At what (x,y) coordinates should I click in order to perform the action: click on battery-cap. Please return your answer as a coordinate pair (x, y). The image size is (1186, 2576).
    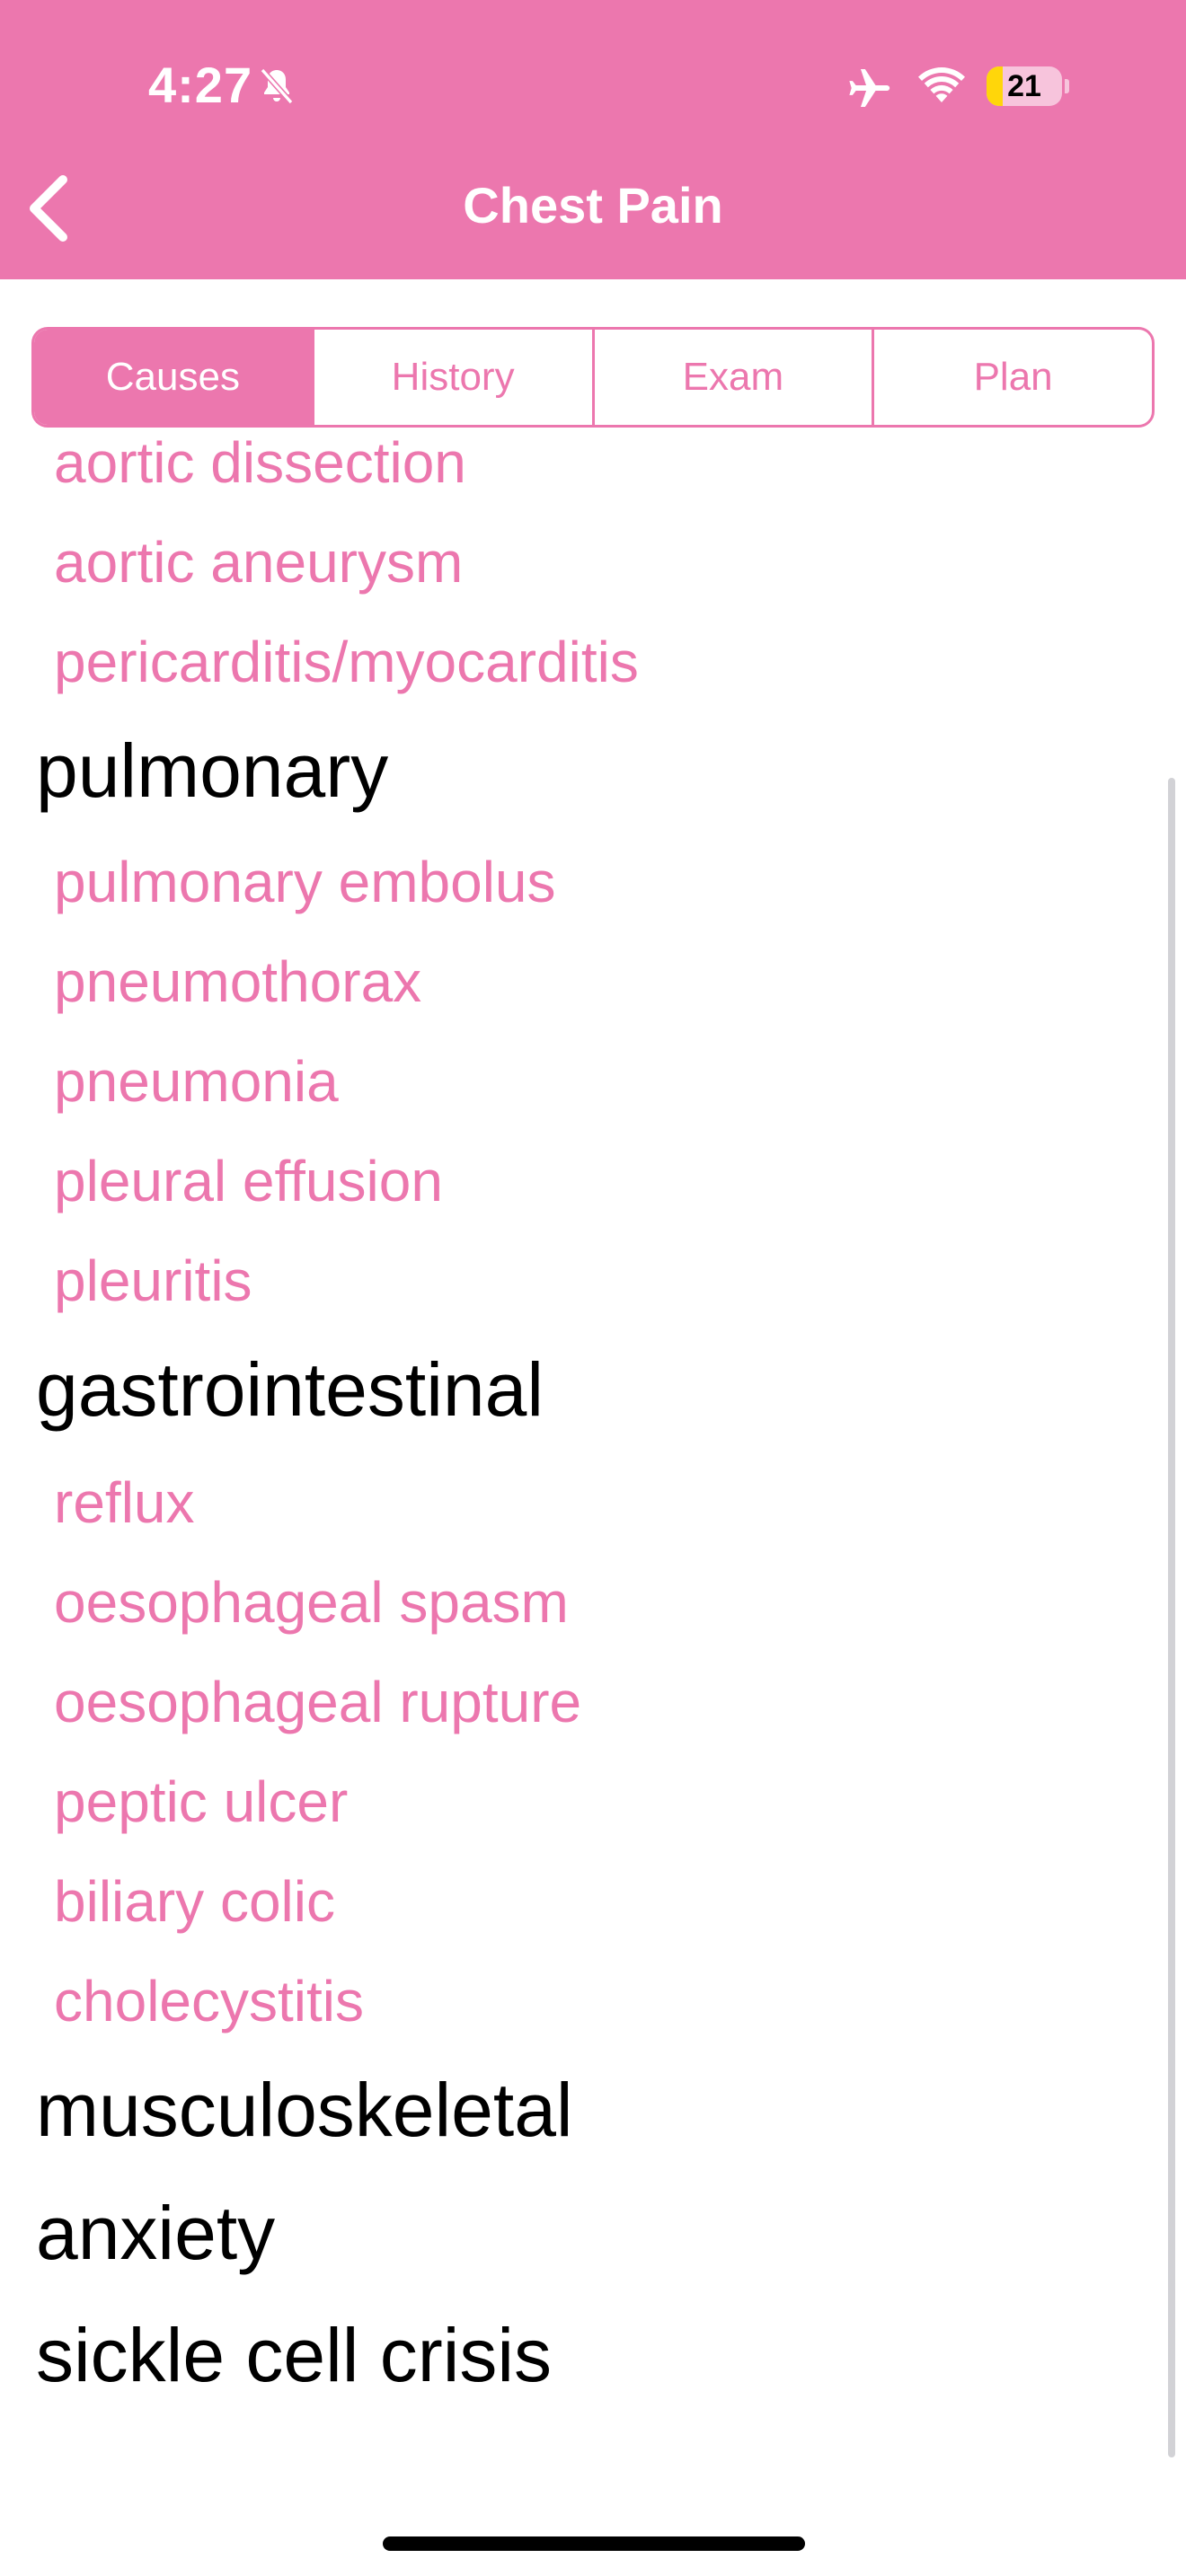
    Looking at the image, I should click on (1067, 86).